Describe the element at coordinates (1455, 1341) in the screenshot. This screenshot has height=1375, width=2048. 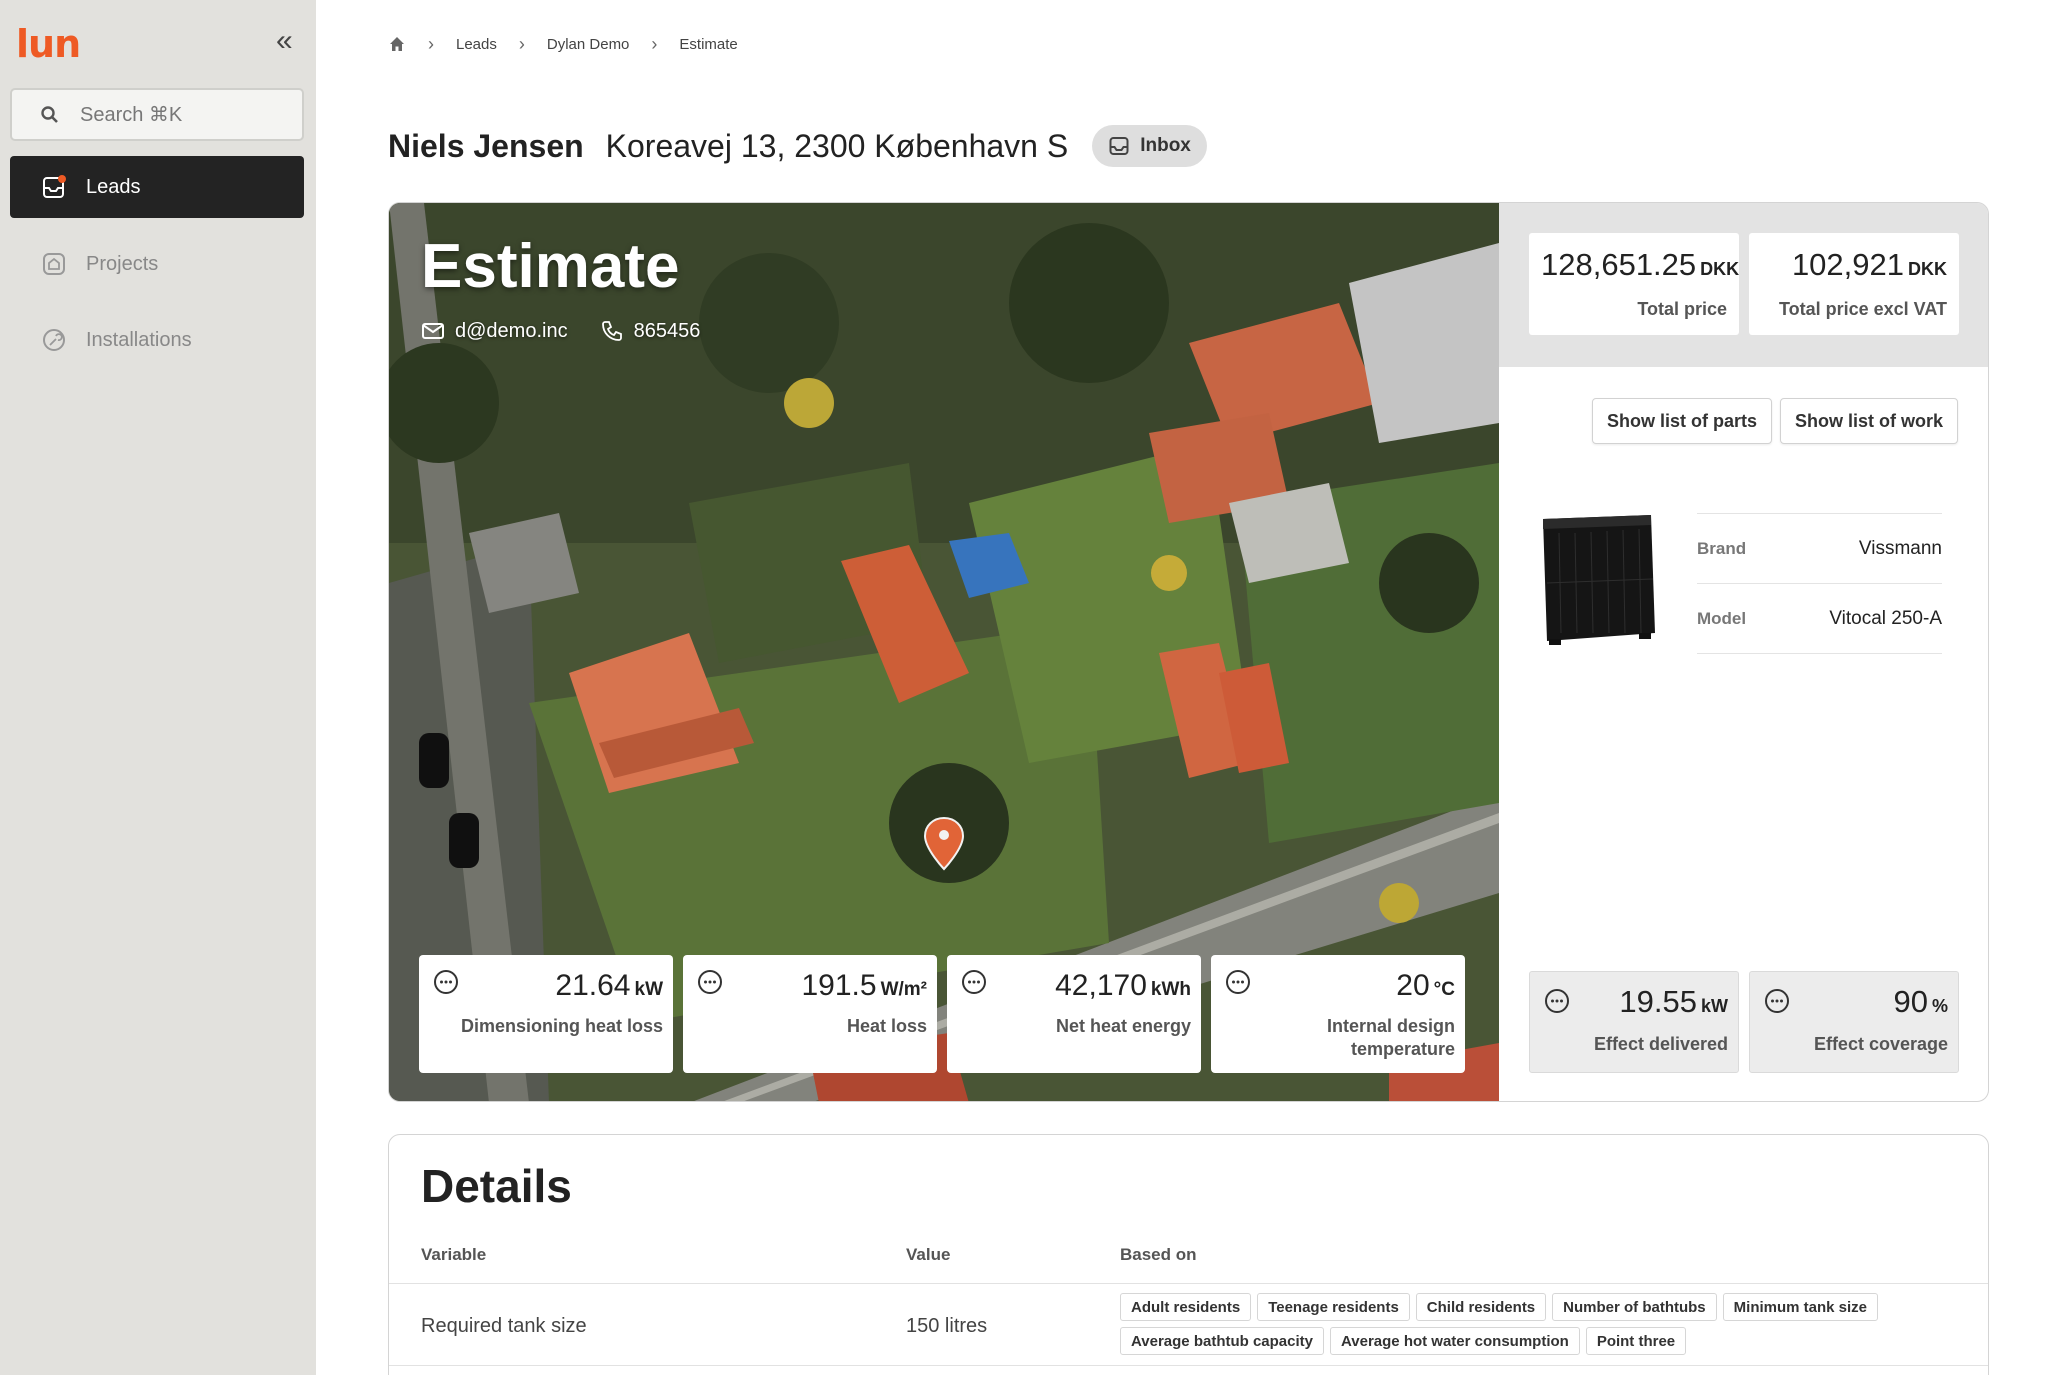
I see `tag: Average hot water consumption` at that location.